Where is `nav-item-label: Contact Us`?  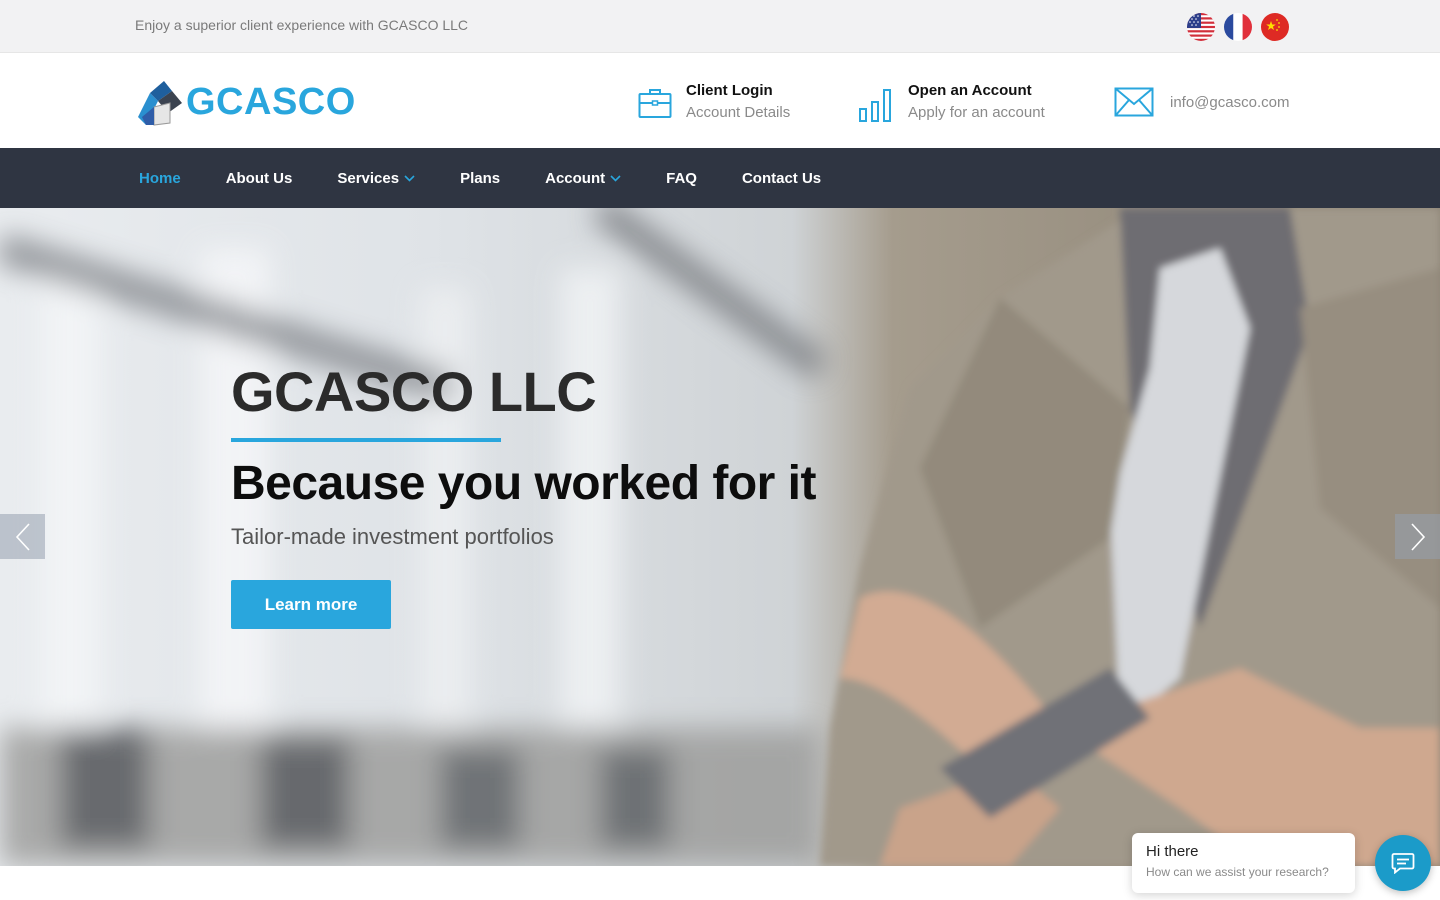 nav-item-label: Contact Us is located at coordinates (781, 178).